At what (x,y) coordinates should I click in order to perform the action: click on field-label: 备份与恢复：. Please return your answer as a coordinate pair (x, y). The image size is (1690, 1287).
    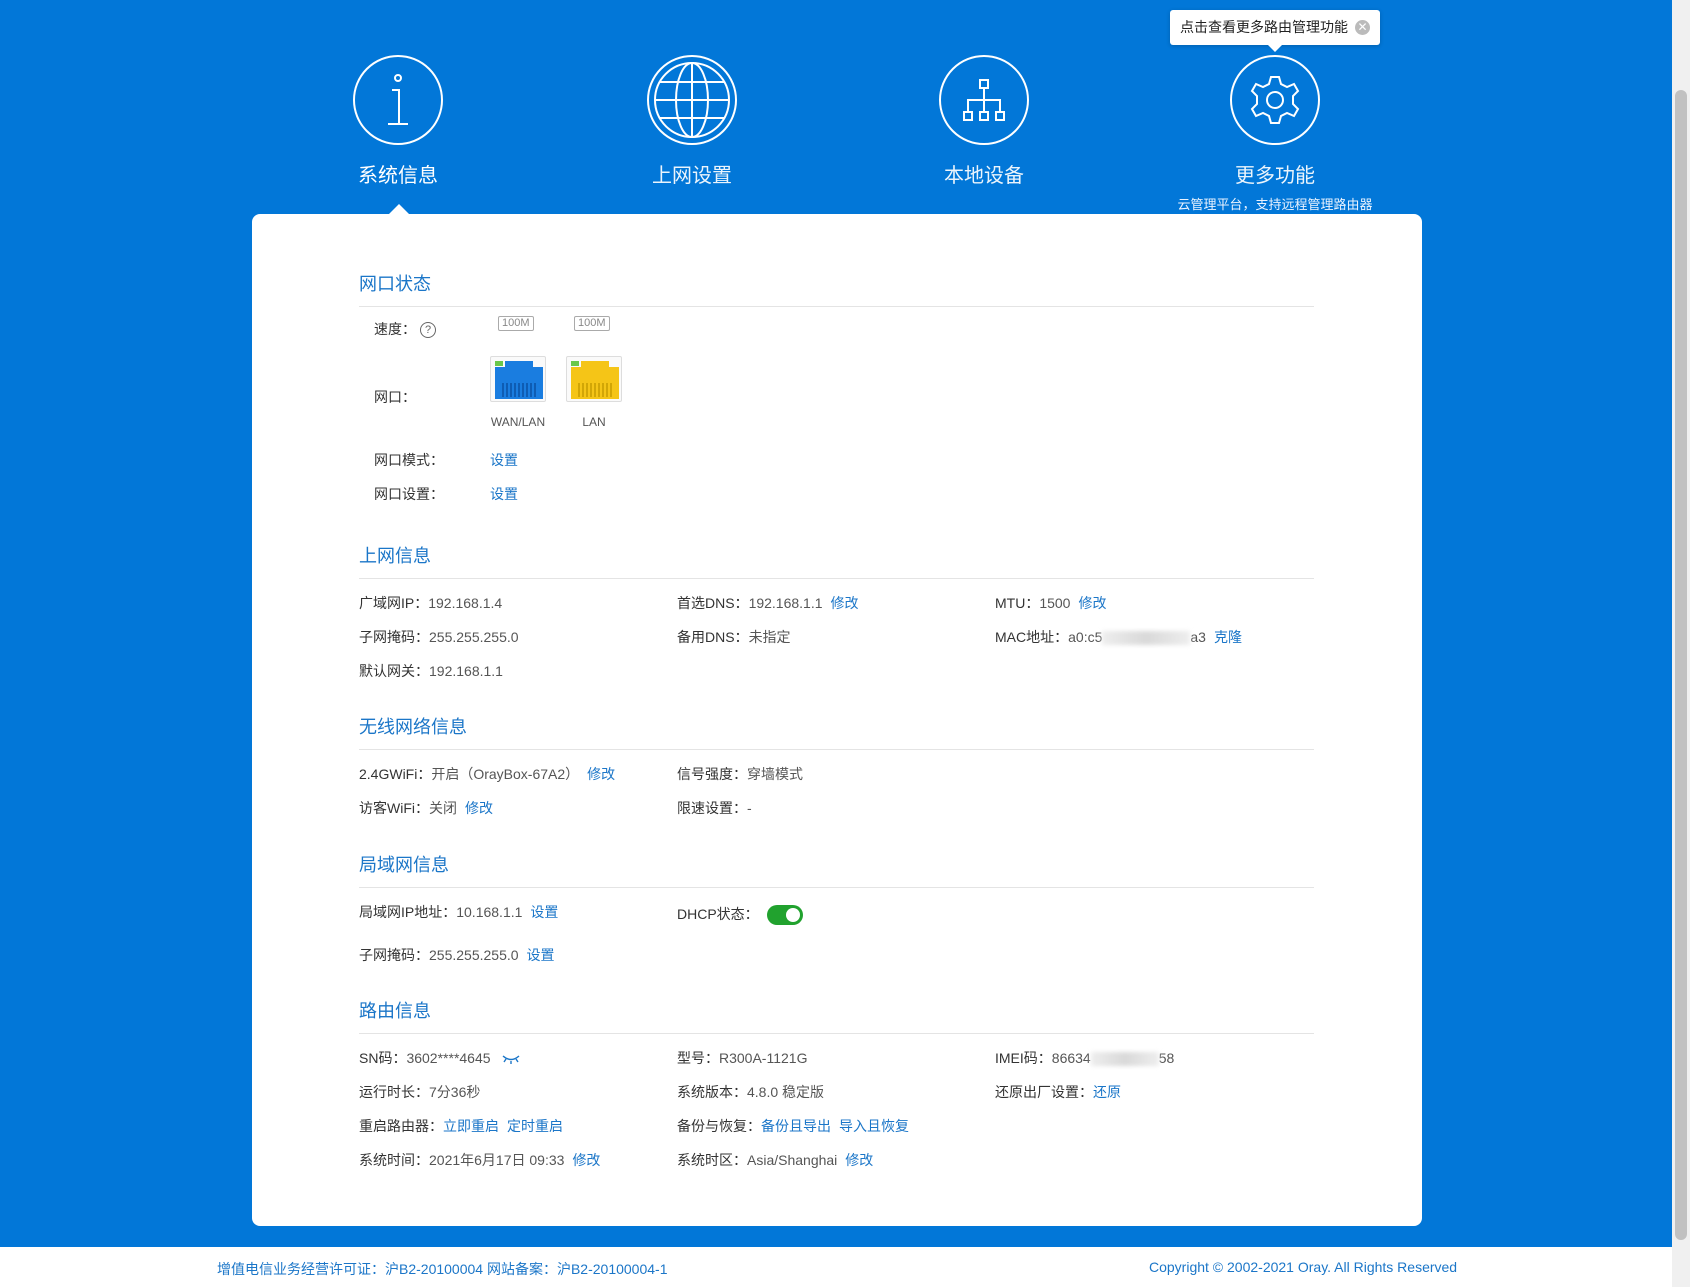
    Looking at the image, I should click on (719, 1126).